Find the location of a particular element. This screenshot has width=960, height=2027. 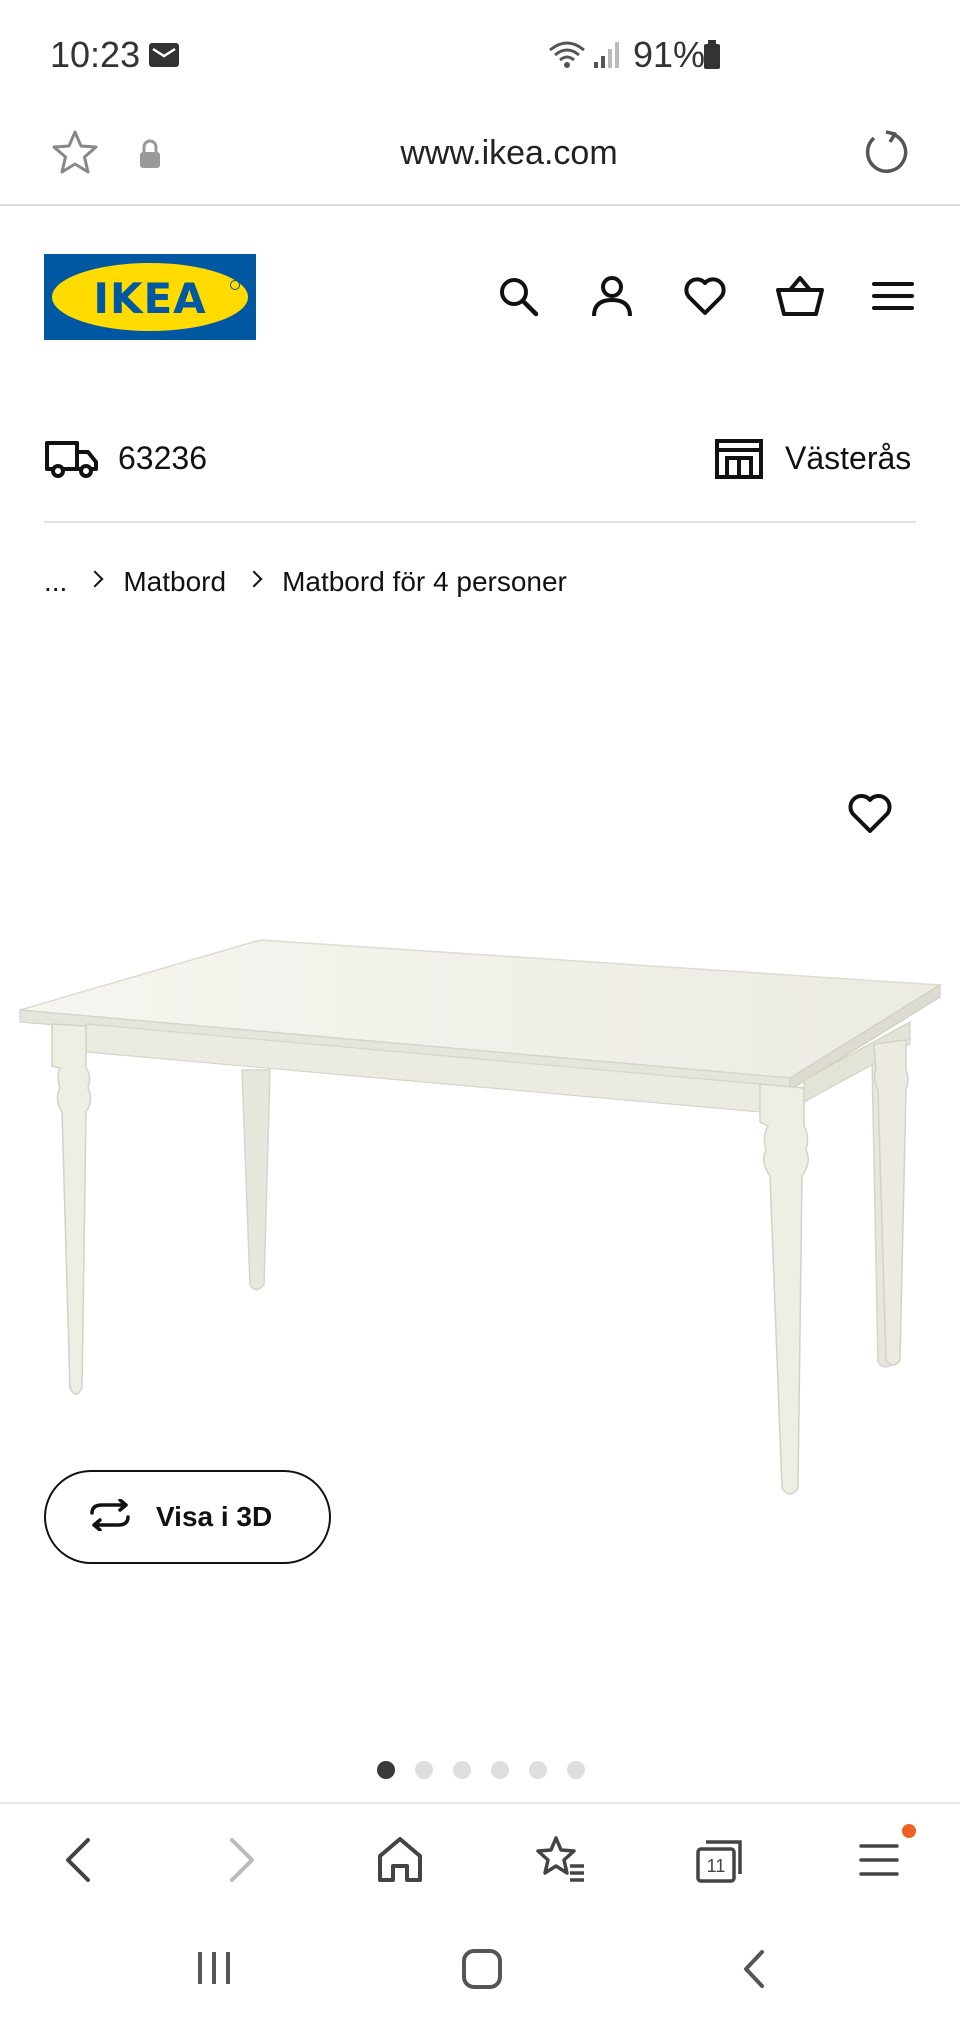

browser-toolbar: 11 is located at coordinates (480, 1859).